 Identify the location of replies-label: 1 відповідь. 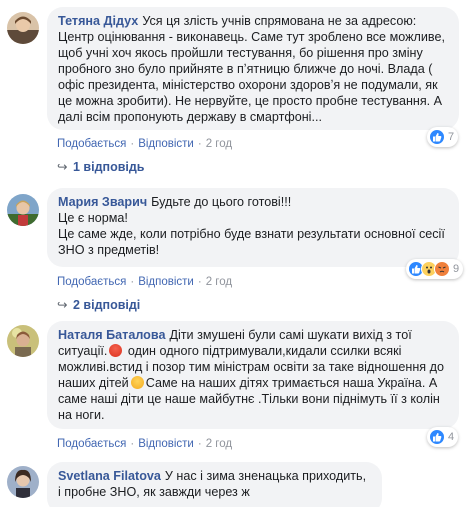
(109, 167).